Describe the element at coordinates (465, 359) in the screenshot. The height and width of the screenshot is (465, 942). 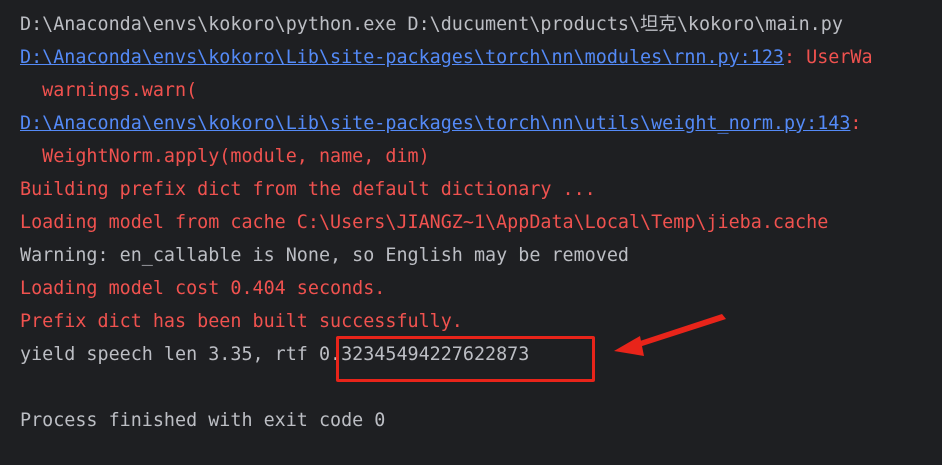
I see `highlight-box-rtf-value` at that location.